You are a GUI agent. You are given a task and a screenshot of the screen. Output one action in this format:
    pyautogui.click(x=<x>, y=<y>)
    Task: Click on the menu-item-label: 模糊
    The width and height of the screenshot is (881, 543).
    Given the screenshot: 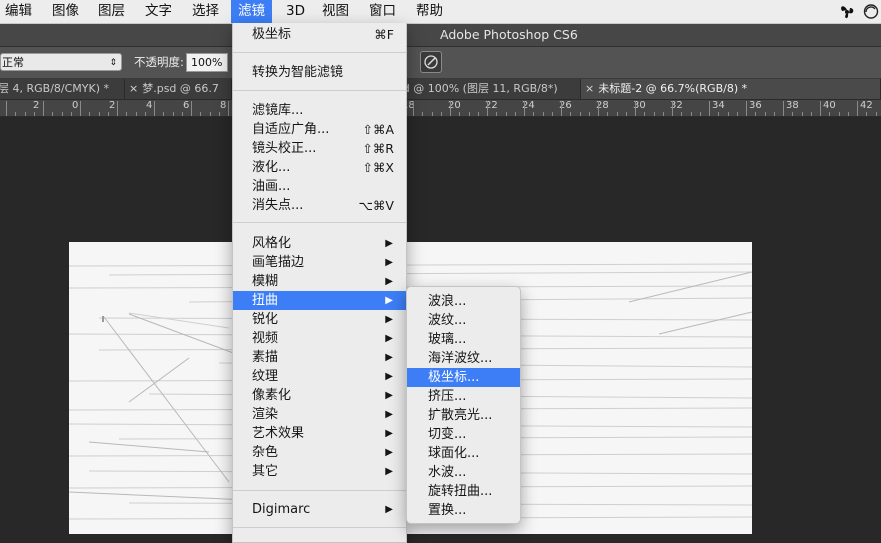 What is the action you would take?
    pyautogui.click(x=265, y=281)
    